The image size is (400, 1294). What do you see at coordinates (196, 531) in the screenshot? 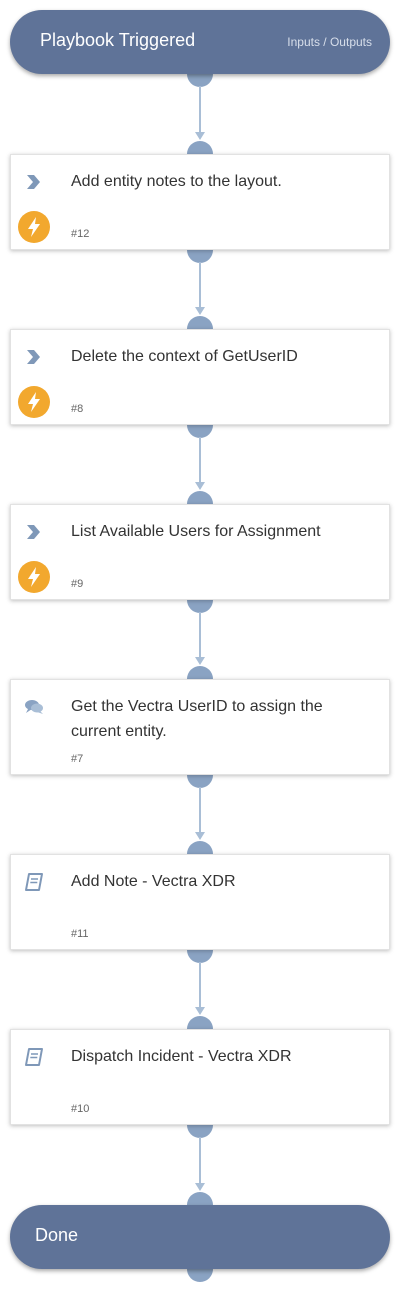
I see `task-label: List Available Users for Assignment` at bounding box center [196, 531].